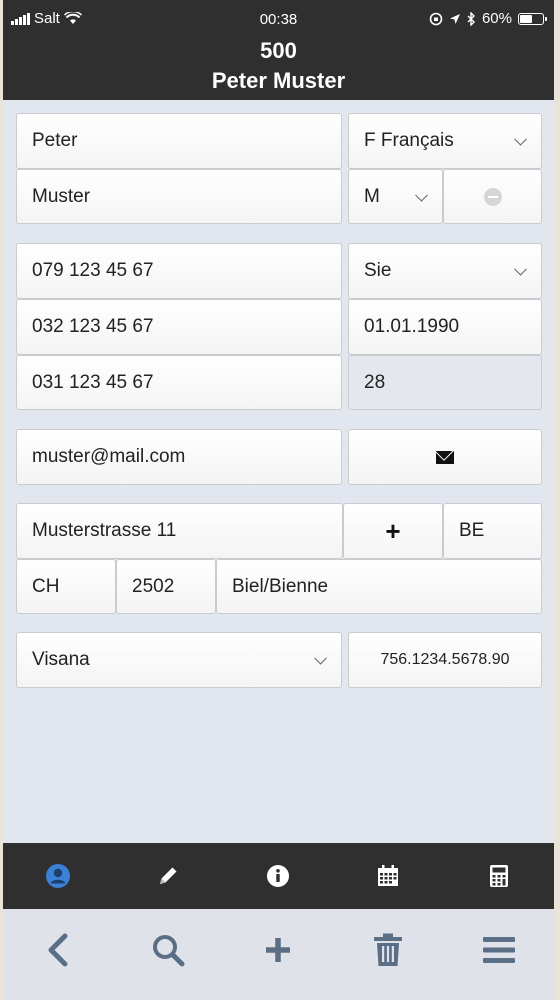 The height and width of the screenshot is (1000, 560). I want to click on tab-bar, so click(278, 876).